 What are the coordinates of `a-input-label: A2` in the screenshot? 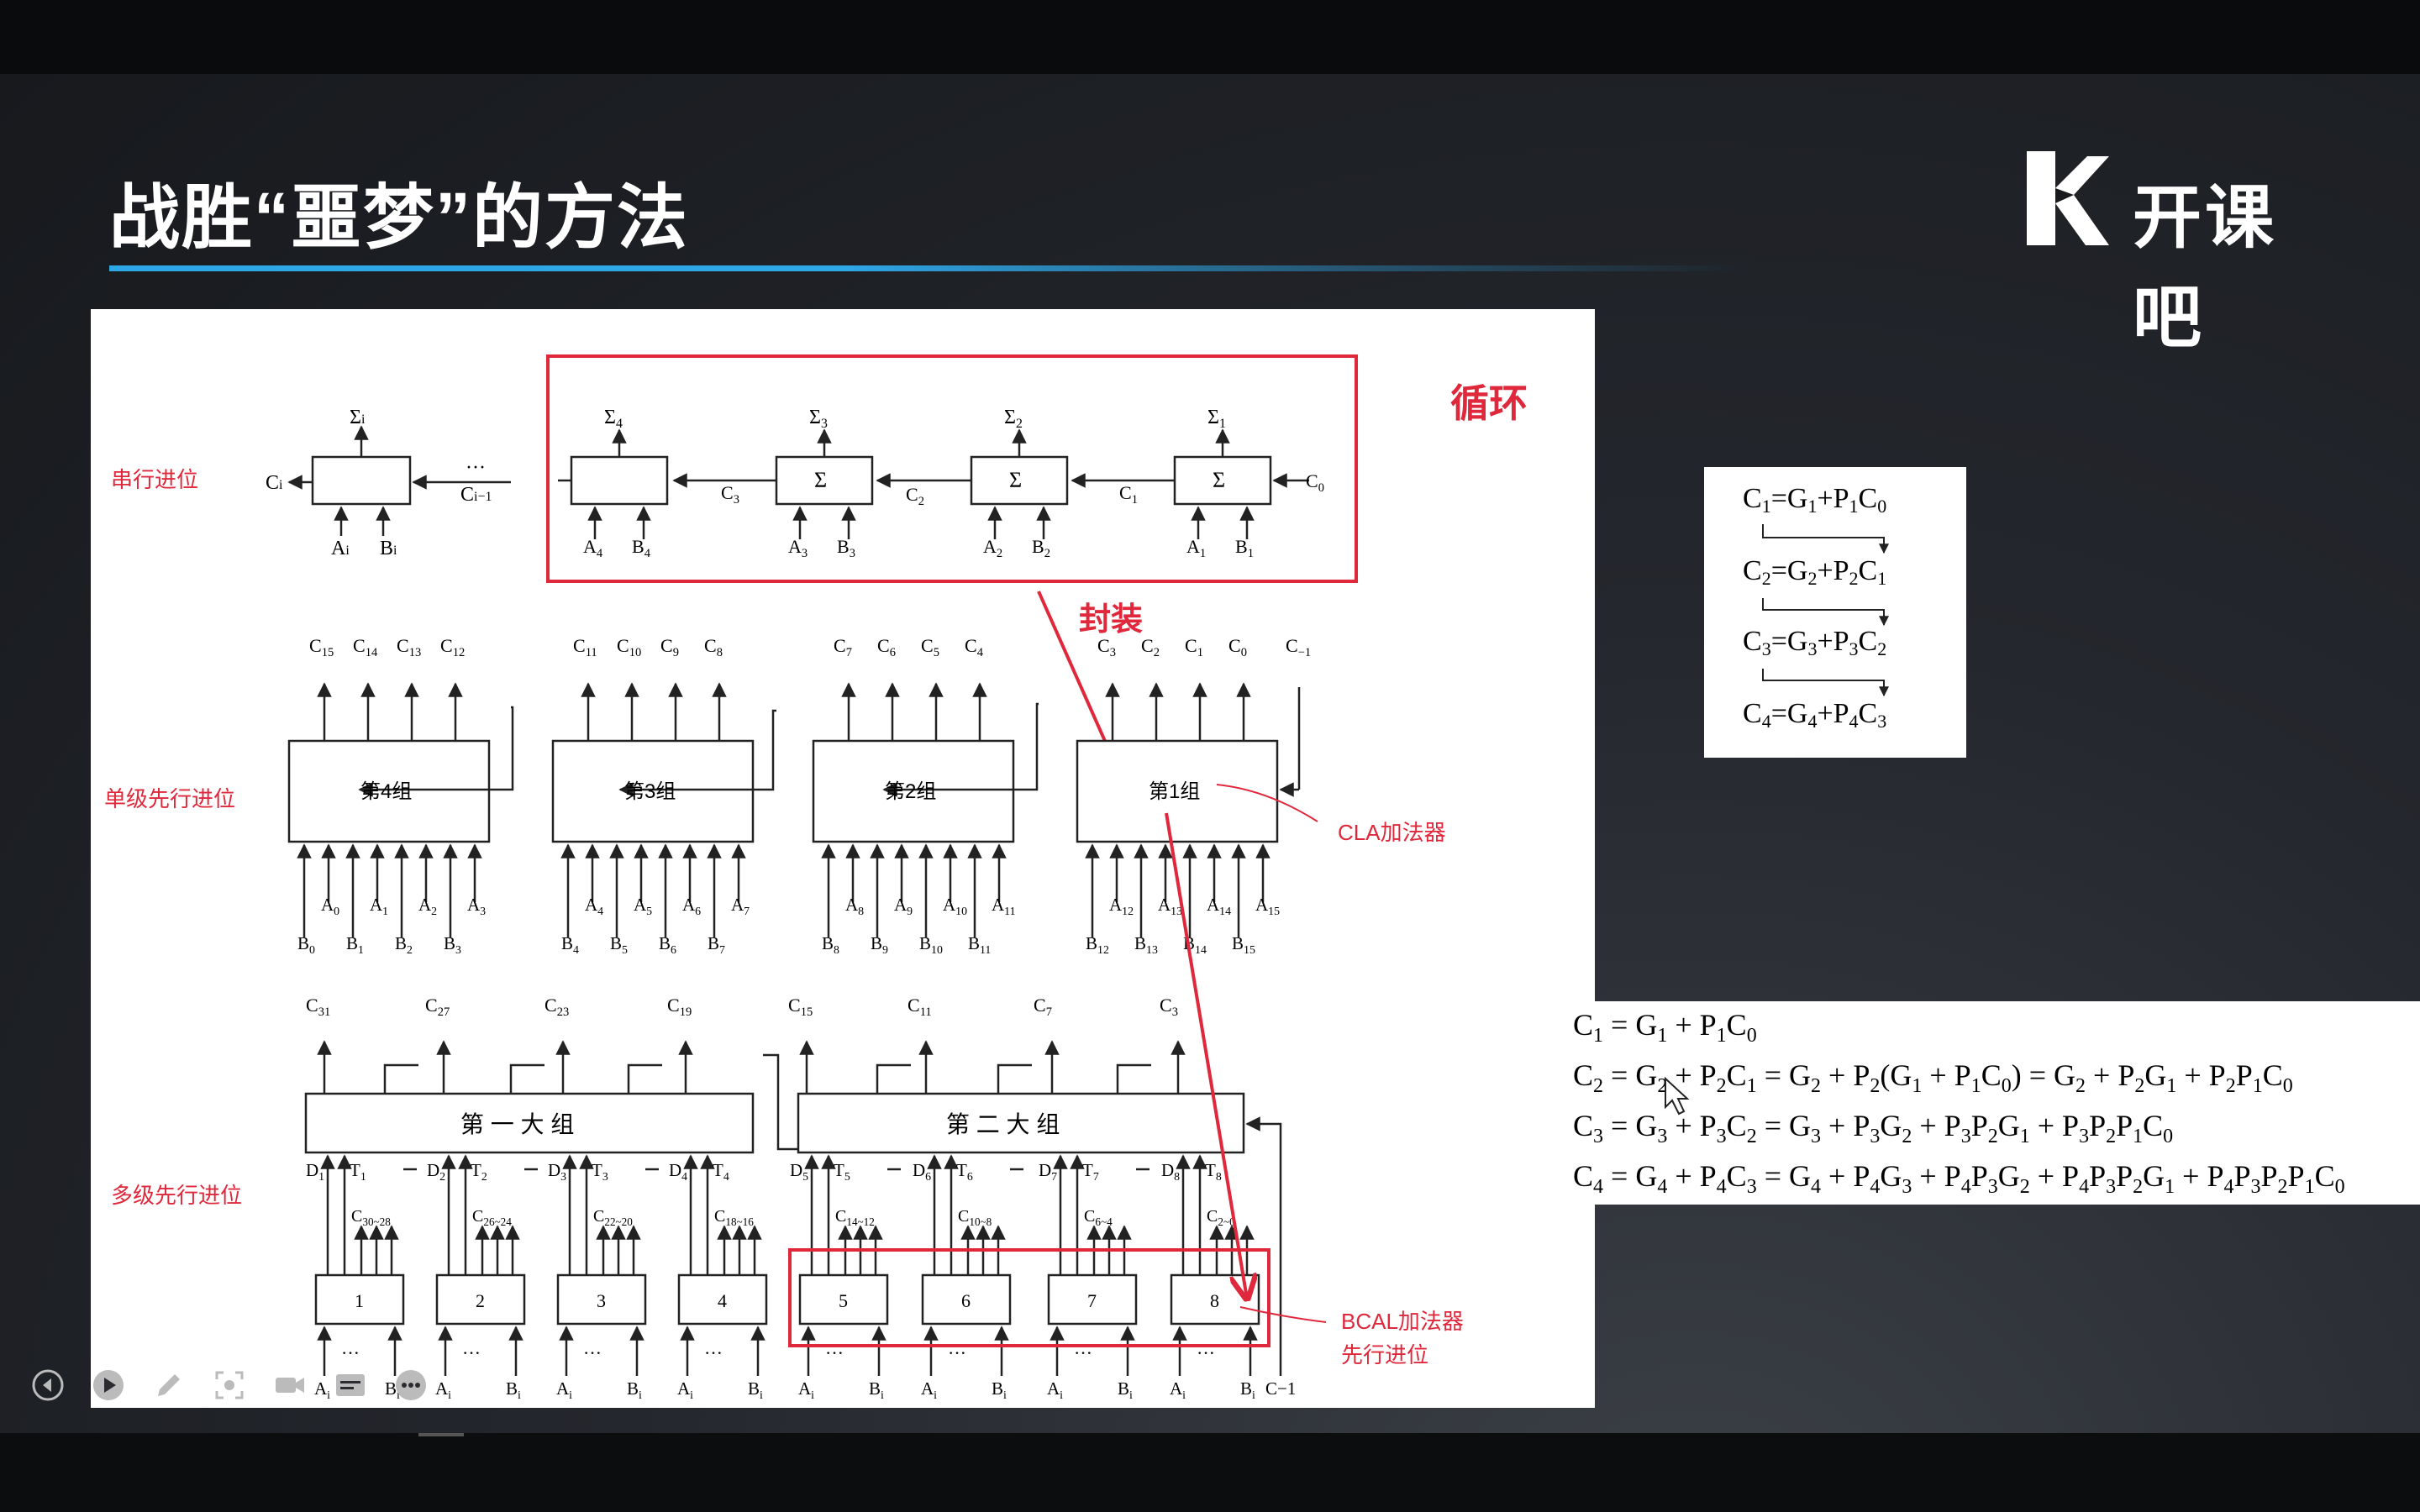 It's located at (992, 548).